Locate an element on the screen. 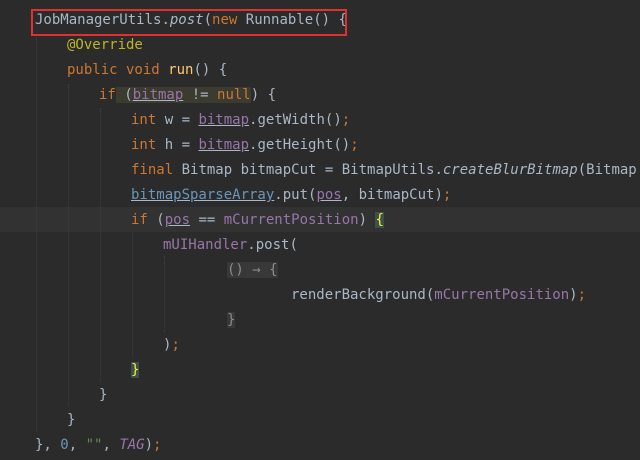 This screenshot has height=460, width=640. code-line-14: ); is located at coordinates (171, 345).